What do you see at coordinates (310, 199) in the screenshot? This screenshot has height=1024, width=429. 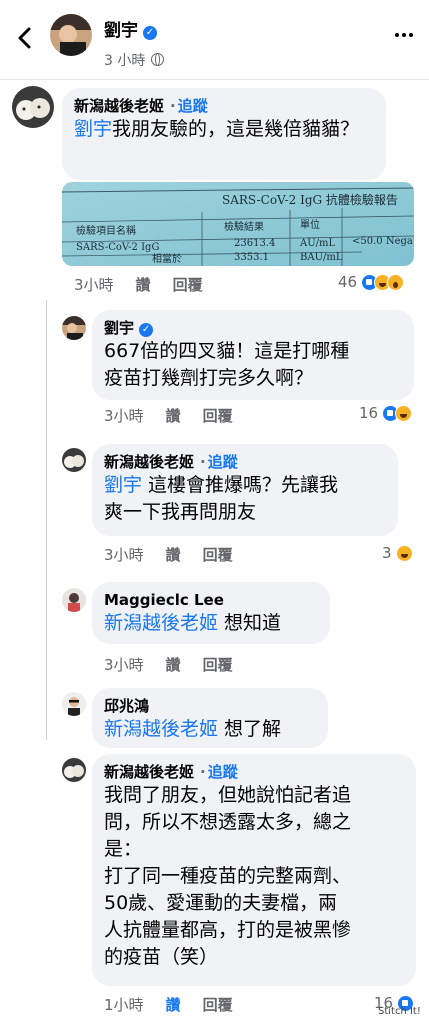 I see `report-title: SARS-CoV-2 IgG 抗體檢驗報告` at bounding box center [310, 199].